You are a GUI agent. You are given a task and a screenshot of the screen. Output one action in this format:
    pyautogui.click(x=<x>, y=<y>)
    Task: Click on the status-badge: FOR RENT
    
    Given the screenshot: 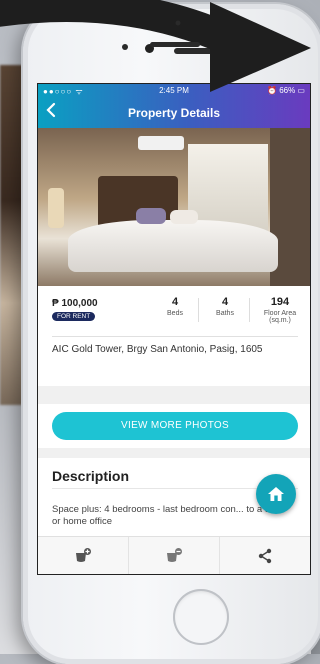 What is the action you would take?
    pyautogui.click(x=74, y=316)
    